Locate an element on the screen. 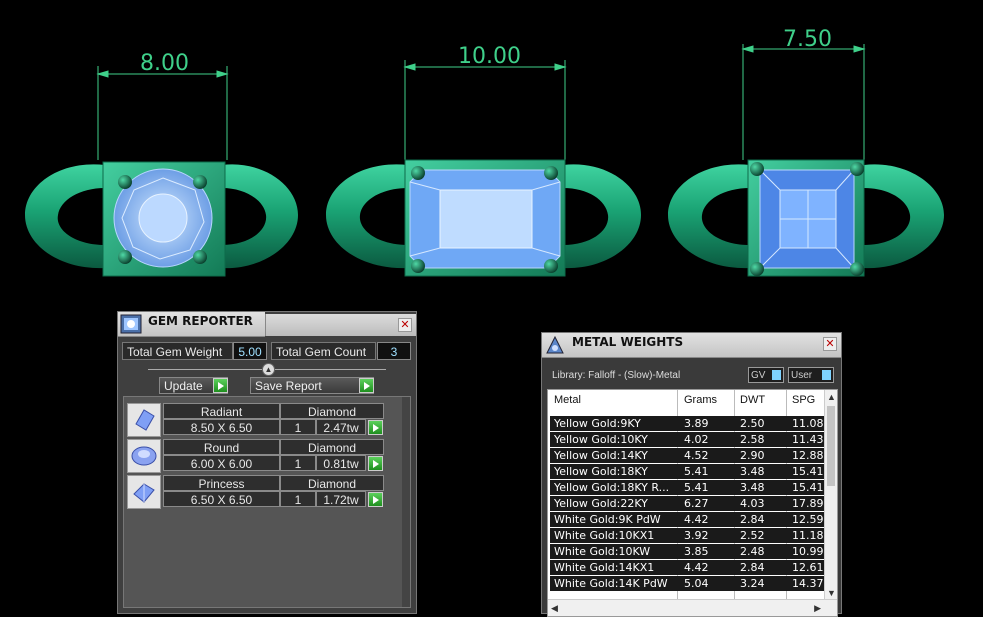 Image resolution: width=983 pixels, height=617 pixels. dwt-cell: 2.90 is located at coordinates (752, 455).